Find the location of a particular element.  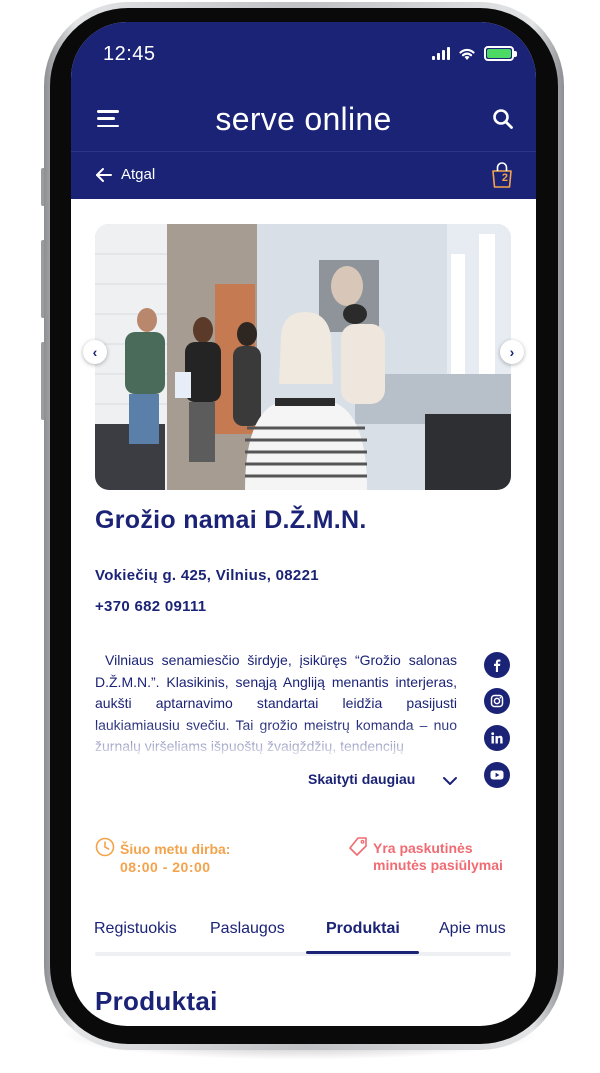

cart-count-badge: 2 is located at coordinates (504, 178).